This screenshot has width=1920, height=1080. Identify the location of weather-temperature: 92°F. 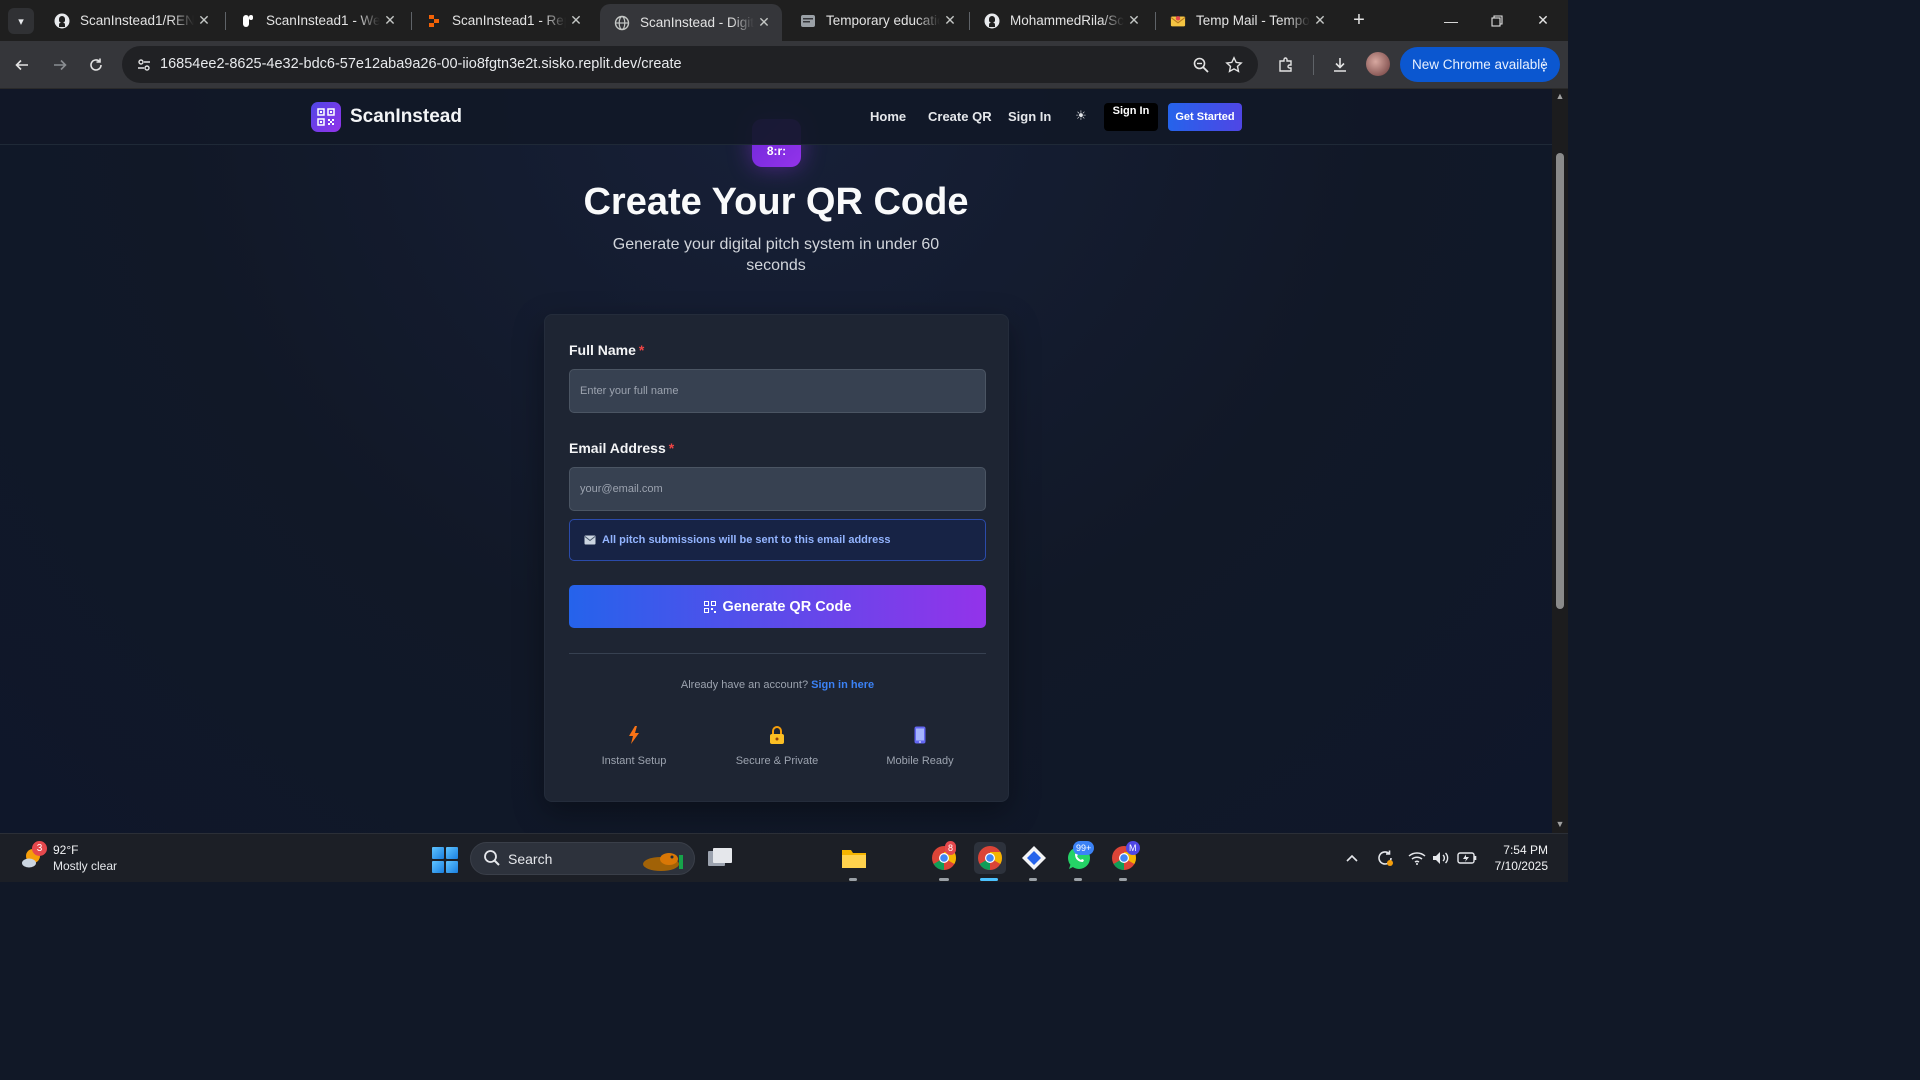
(66, 850).